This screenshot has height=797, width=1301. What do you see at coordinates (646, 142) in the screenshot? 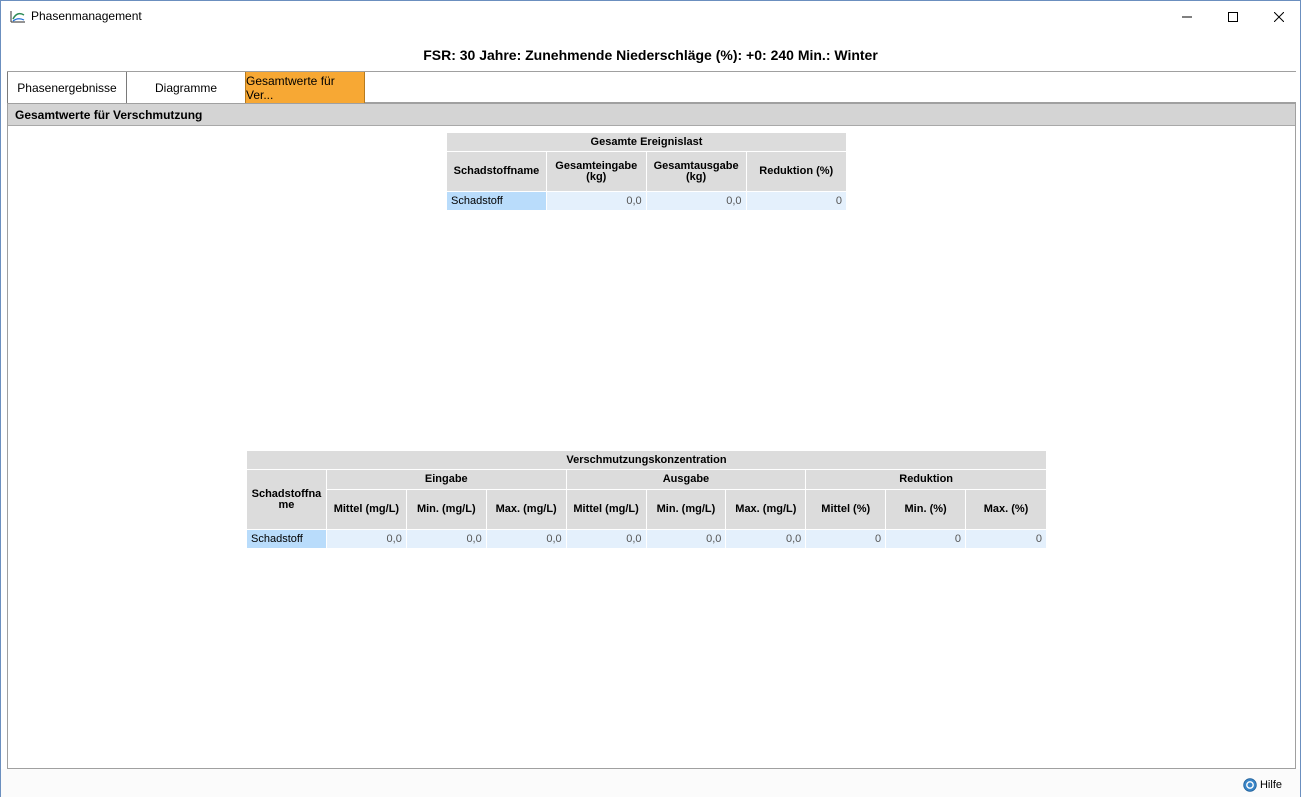
I see `event-load-title: Gesamte Ereignislast` at bounding box center [646, 142].